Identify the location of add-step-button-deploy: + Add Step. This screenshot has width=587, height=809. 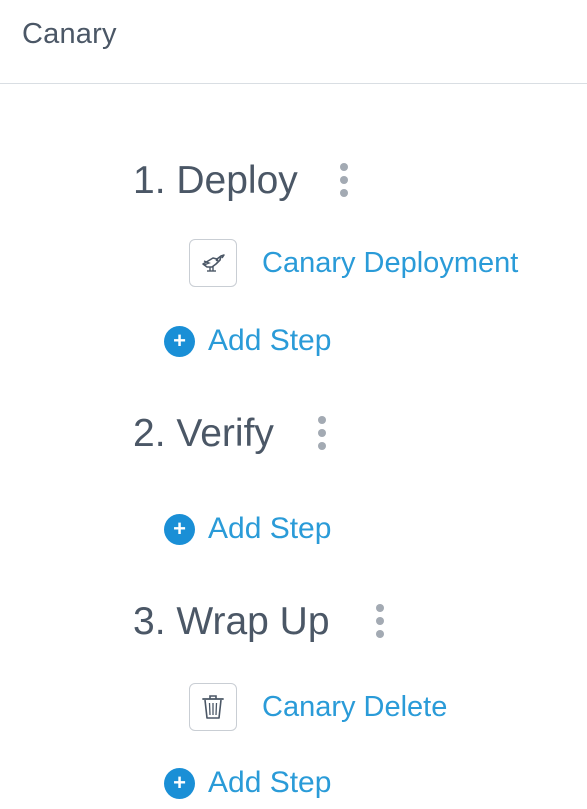
(247, 341).